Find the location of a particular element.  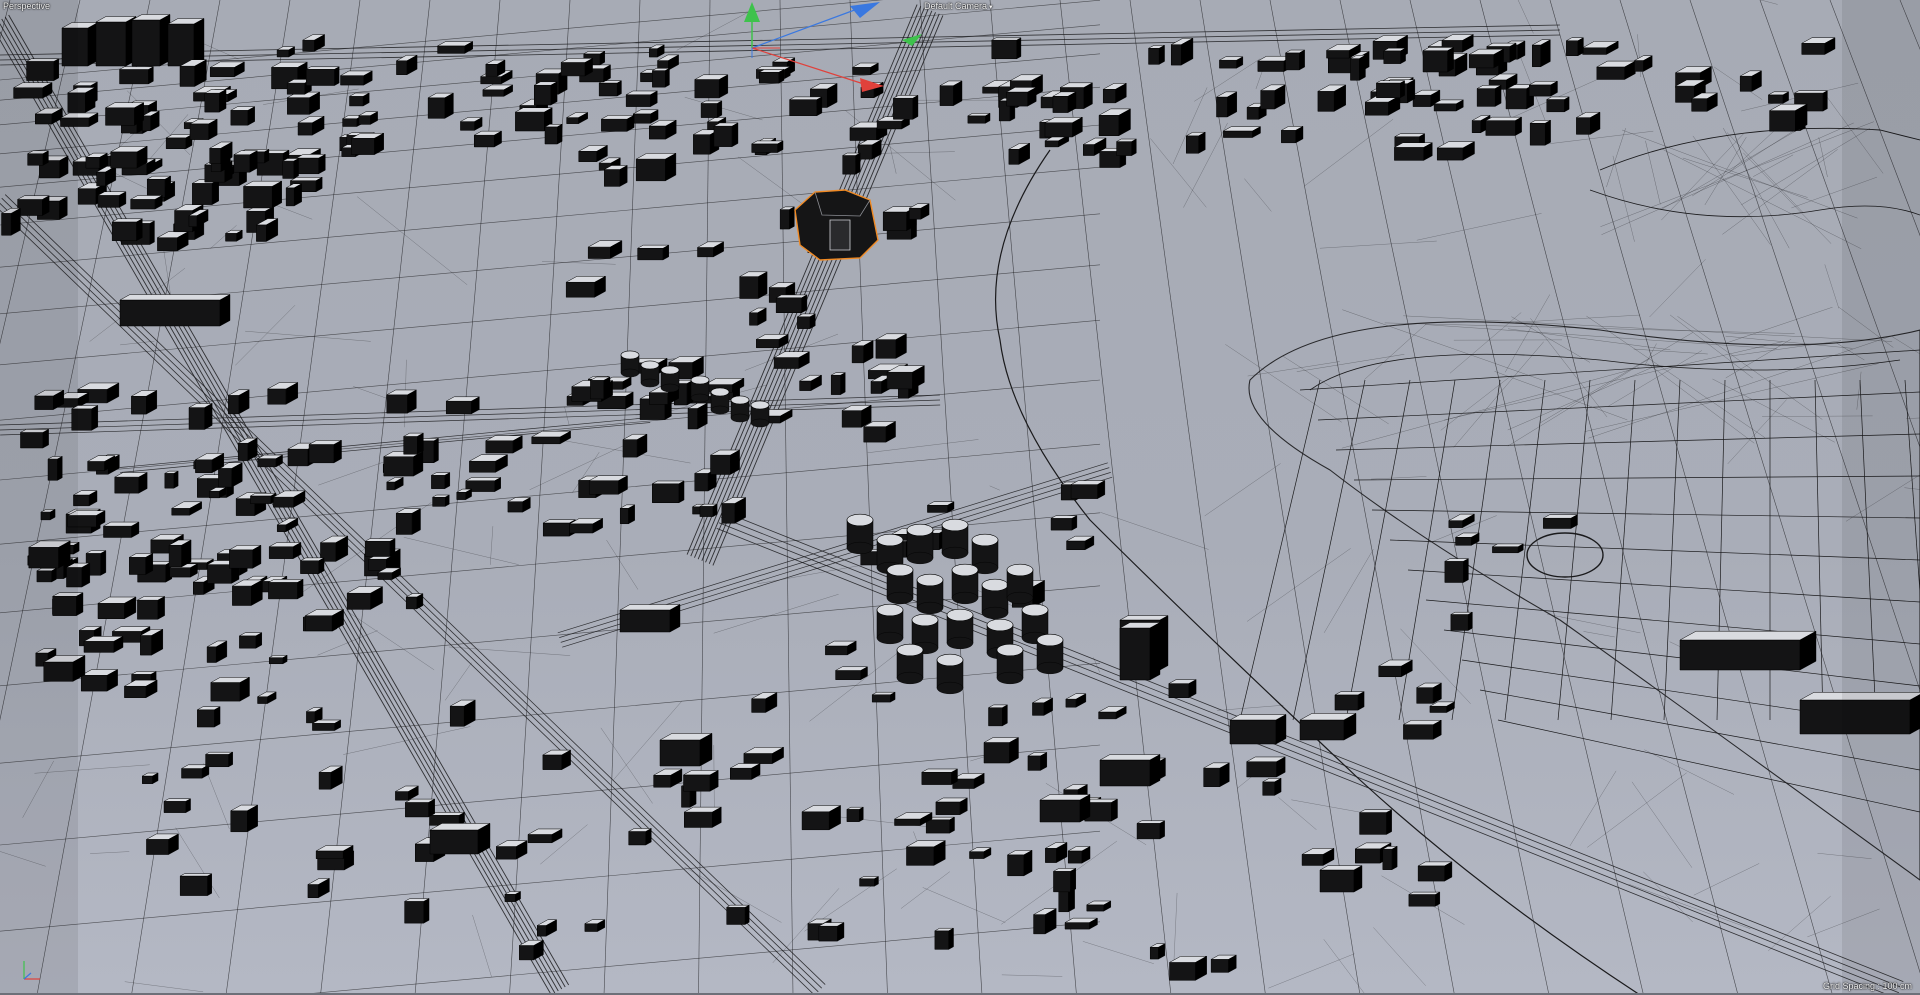

safe-frame-right is located at coordinates (1881, 497).